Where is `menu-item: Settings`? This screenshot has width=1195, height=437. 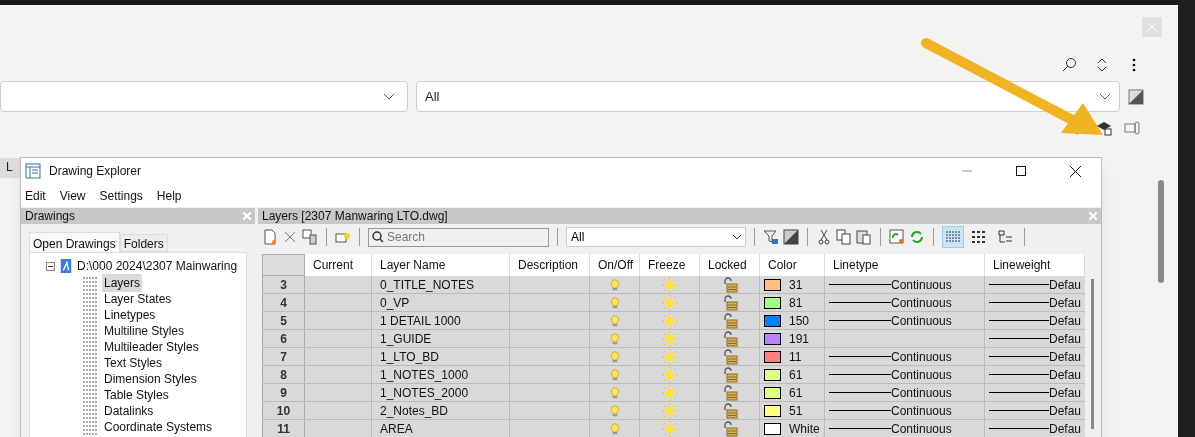 menu-item: Settings is located at coordinates (121, 195).